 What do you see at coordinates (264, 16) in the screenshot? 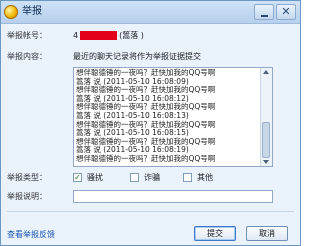
I see `minimize-icon` at bounding box center [264, 16].